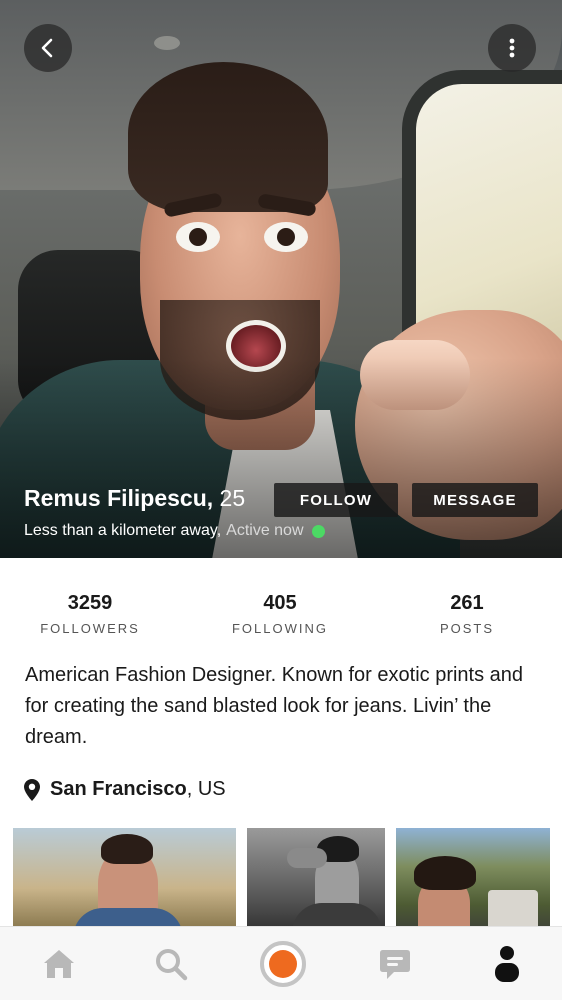  Describe the element at coordinates (467, 628) in the screenshot. I see `posts-label: POSTS` at that location.